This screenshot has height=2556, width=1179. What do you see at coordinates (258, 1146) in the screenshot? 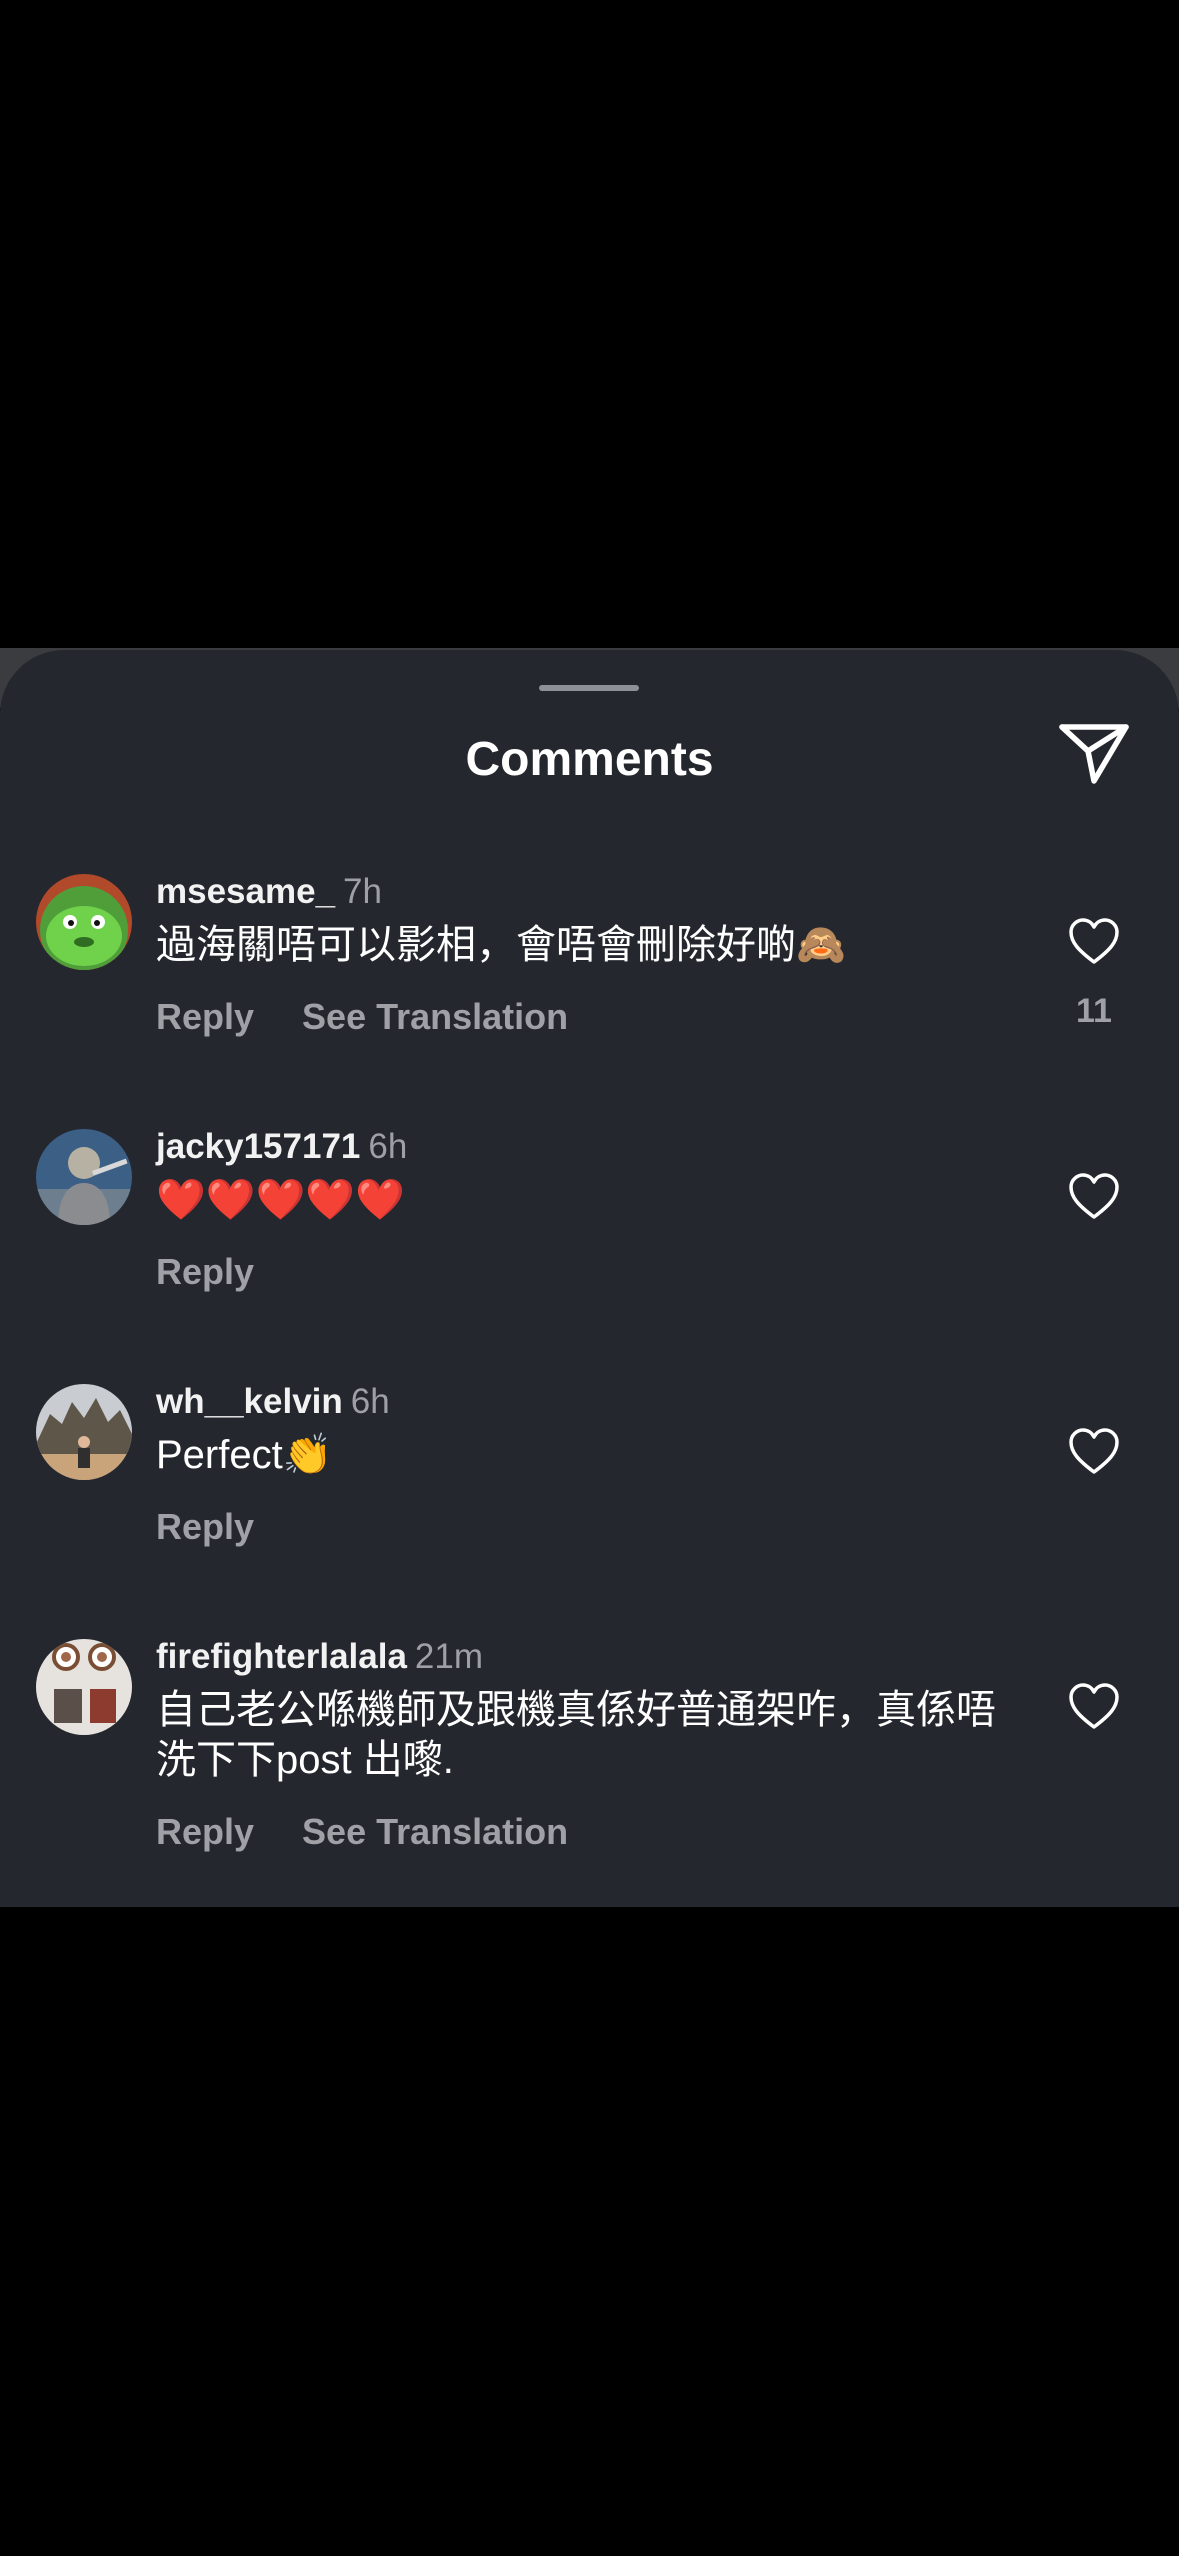
I see `comment-username: jacky157171` at bounding box center [258, 1146].